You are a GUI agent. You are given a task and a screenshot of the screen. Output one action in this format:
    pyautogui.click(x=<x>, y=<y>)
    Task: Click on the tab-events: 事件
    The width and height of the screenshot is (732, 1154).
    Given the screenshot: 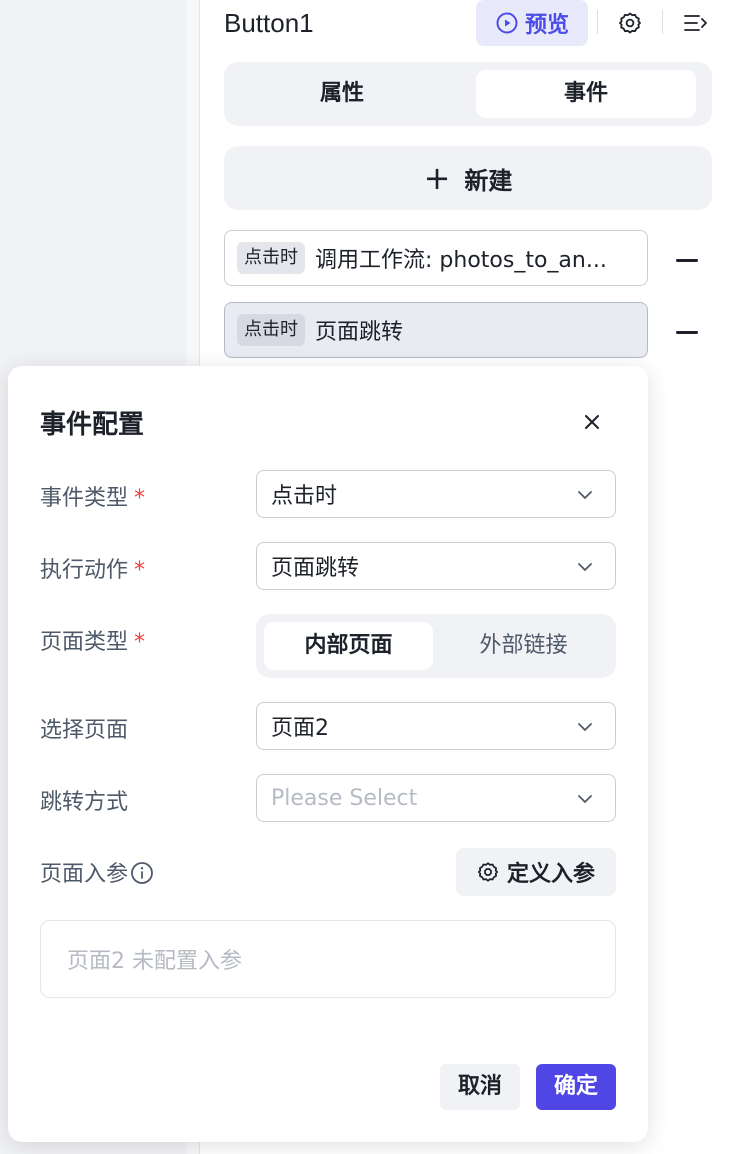 What is the action you would take?
    pyautogui.click(x=586, y=94)
    